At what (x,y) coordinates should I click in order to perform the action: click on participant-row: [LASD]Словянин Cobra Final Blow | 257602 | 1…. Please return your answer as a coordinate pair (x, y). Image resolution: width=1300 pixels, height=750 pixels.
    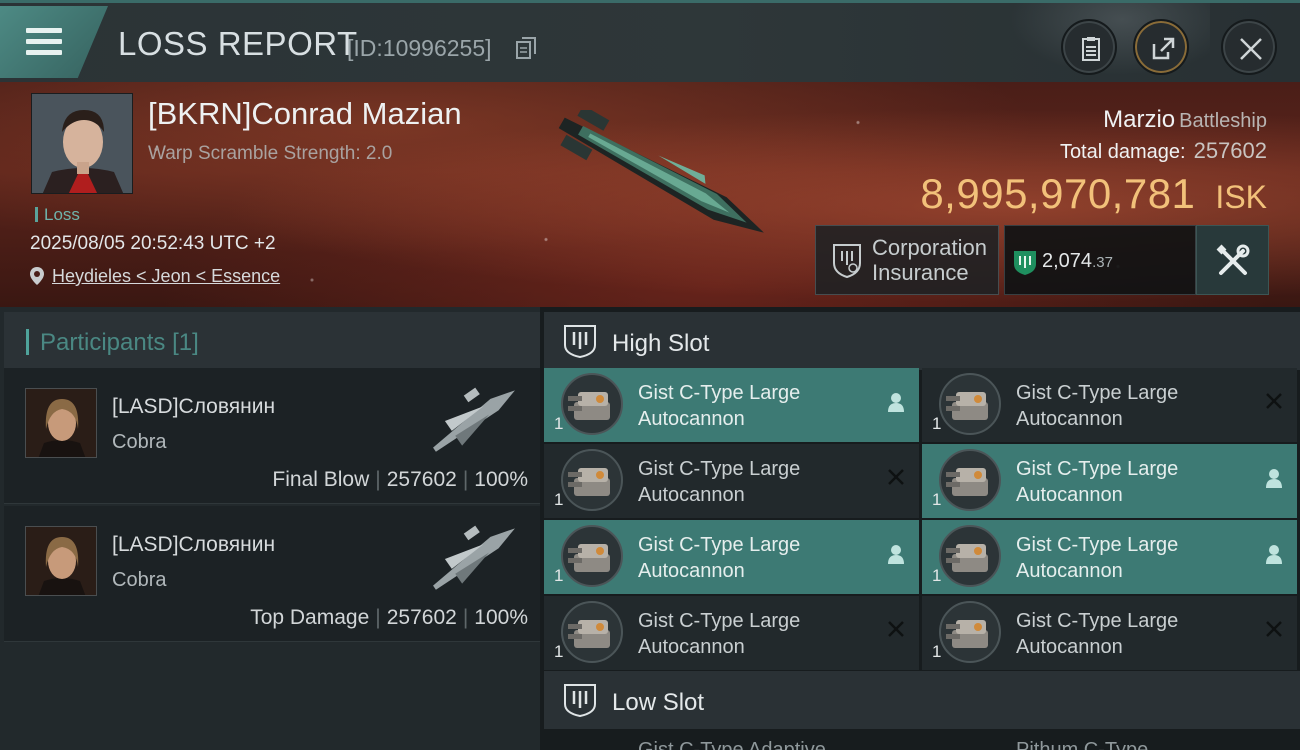
    Looking at the image, I should click on (272, 436).